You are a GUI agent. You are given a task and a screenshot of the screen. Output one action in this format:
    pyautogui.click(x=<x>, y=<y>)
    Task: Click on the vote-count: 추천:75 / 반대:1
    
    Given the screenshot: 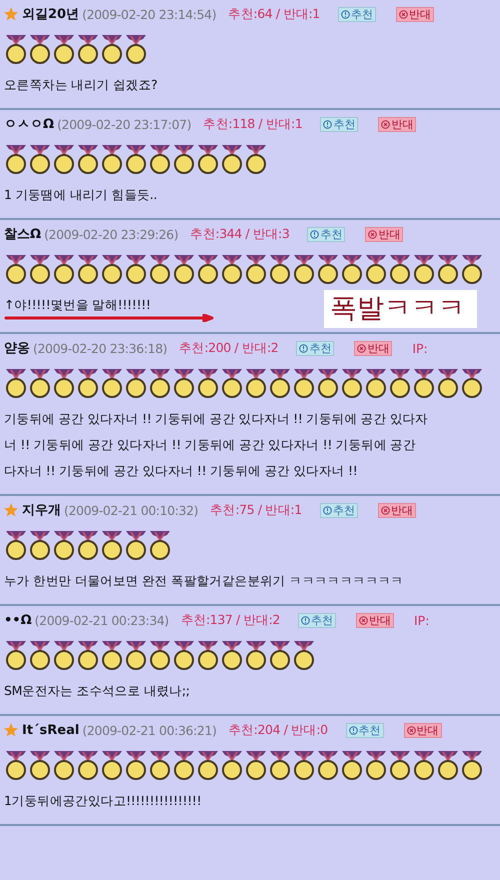 What is the action you would take?
    pyautogui.click(x=256, y=510)
    